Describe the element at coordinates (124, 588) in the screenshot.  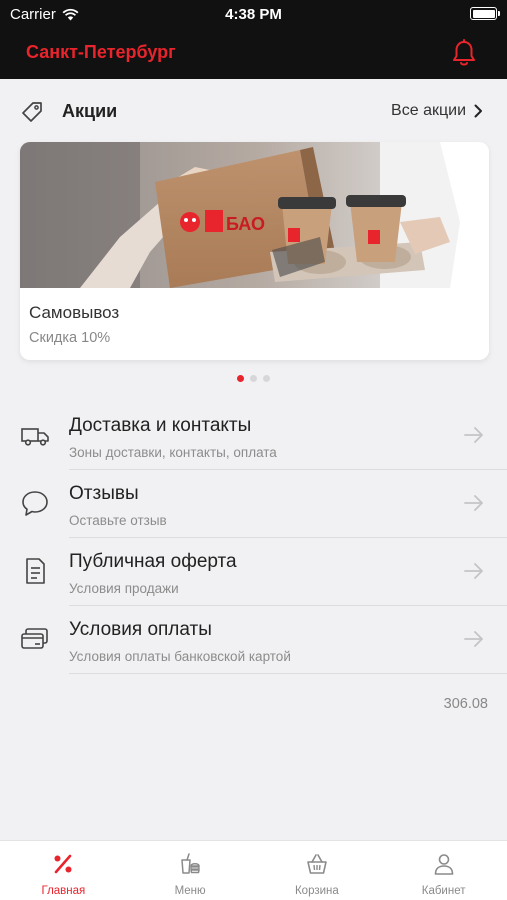
I see `menu-item-subtitle: Условия продажи` at that location.